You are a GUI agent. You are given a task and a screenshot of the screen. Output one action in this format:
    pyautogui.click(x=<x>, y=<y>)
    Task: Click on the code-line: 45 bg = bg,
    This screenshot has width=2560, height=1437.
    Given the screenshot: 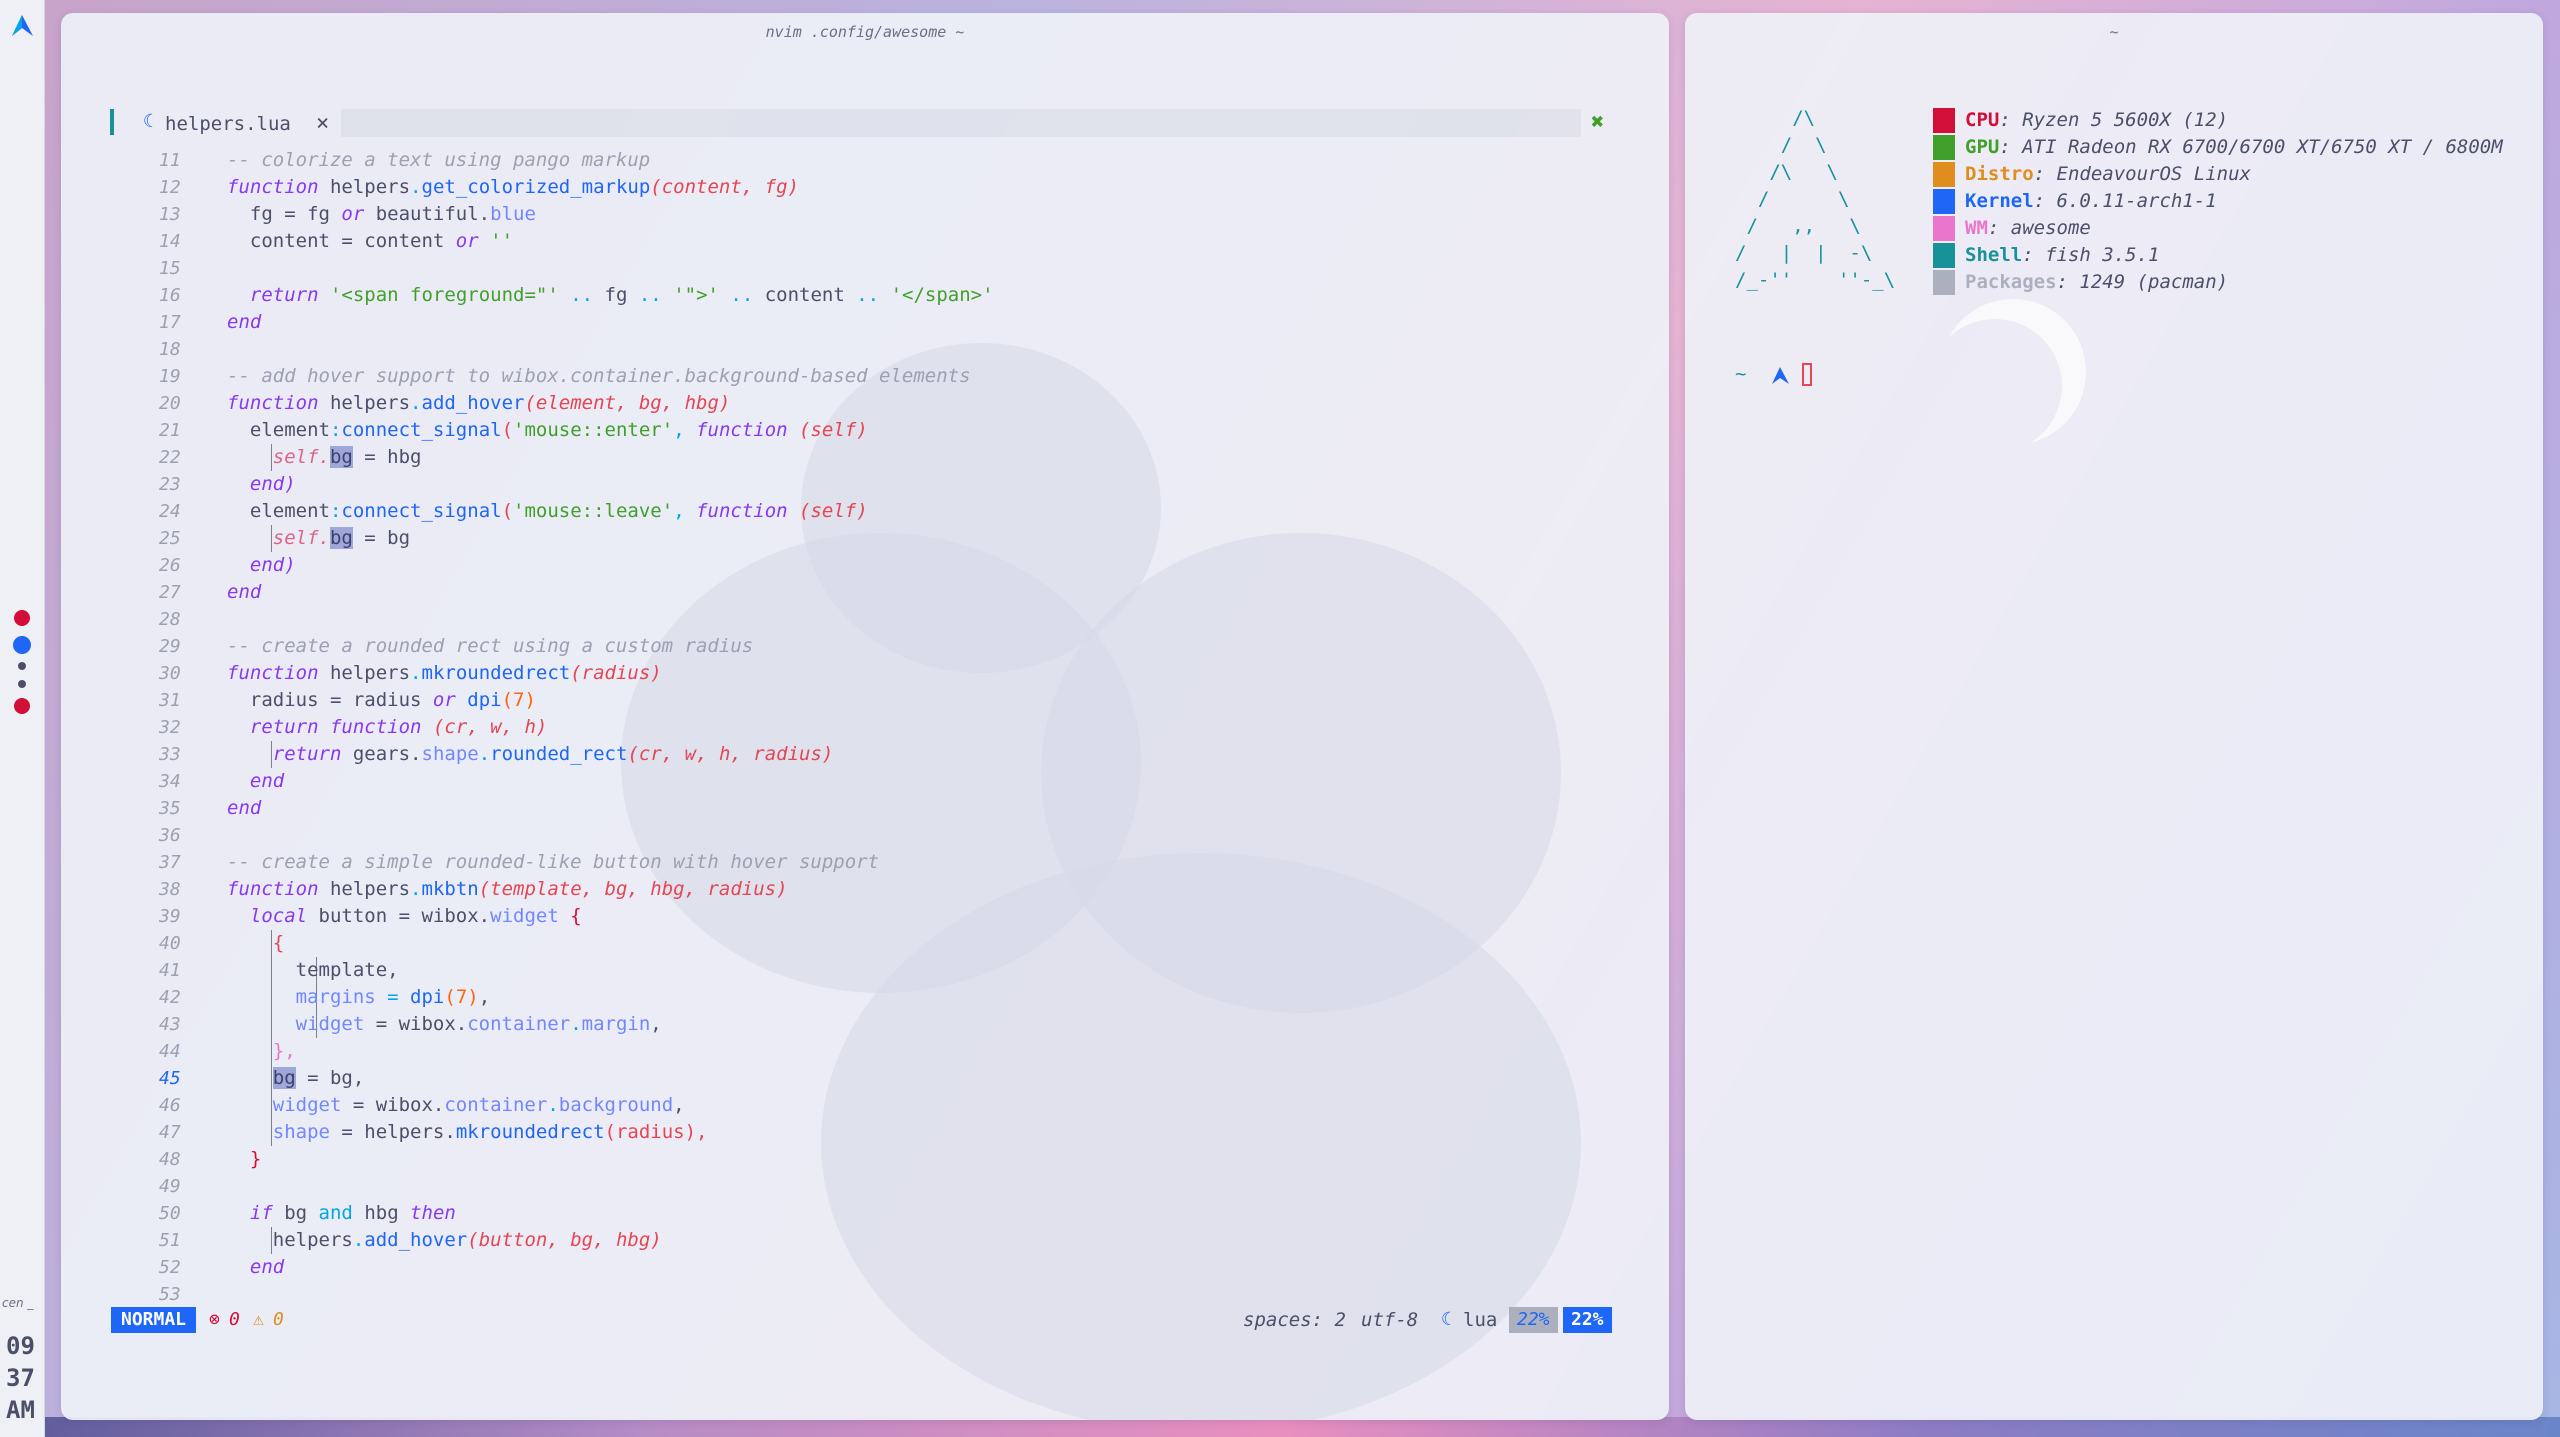 What is the action you would take?
    pyautogui.click(x=890, y=1078)
    